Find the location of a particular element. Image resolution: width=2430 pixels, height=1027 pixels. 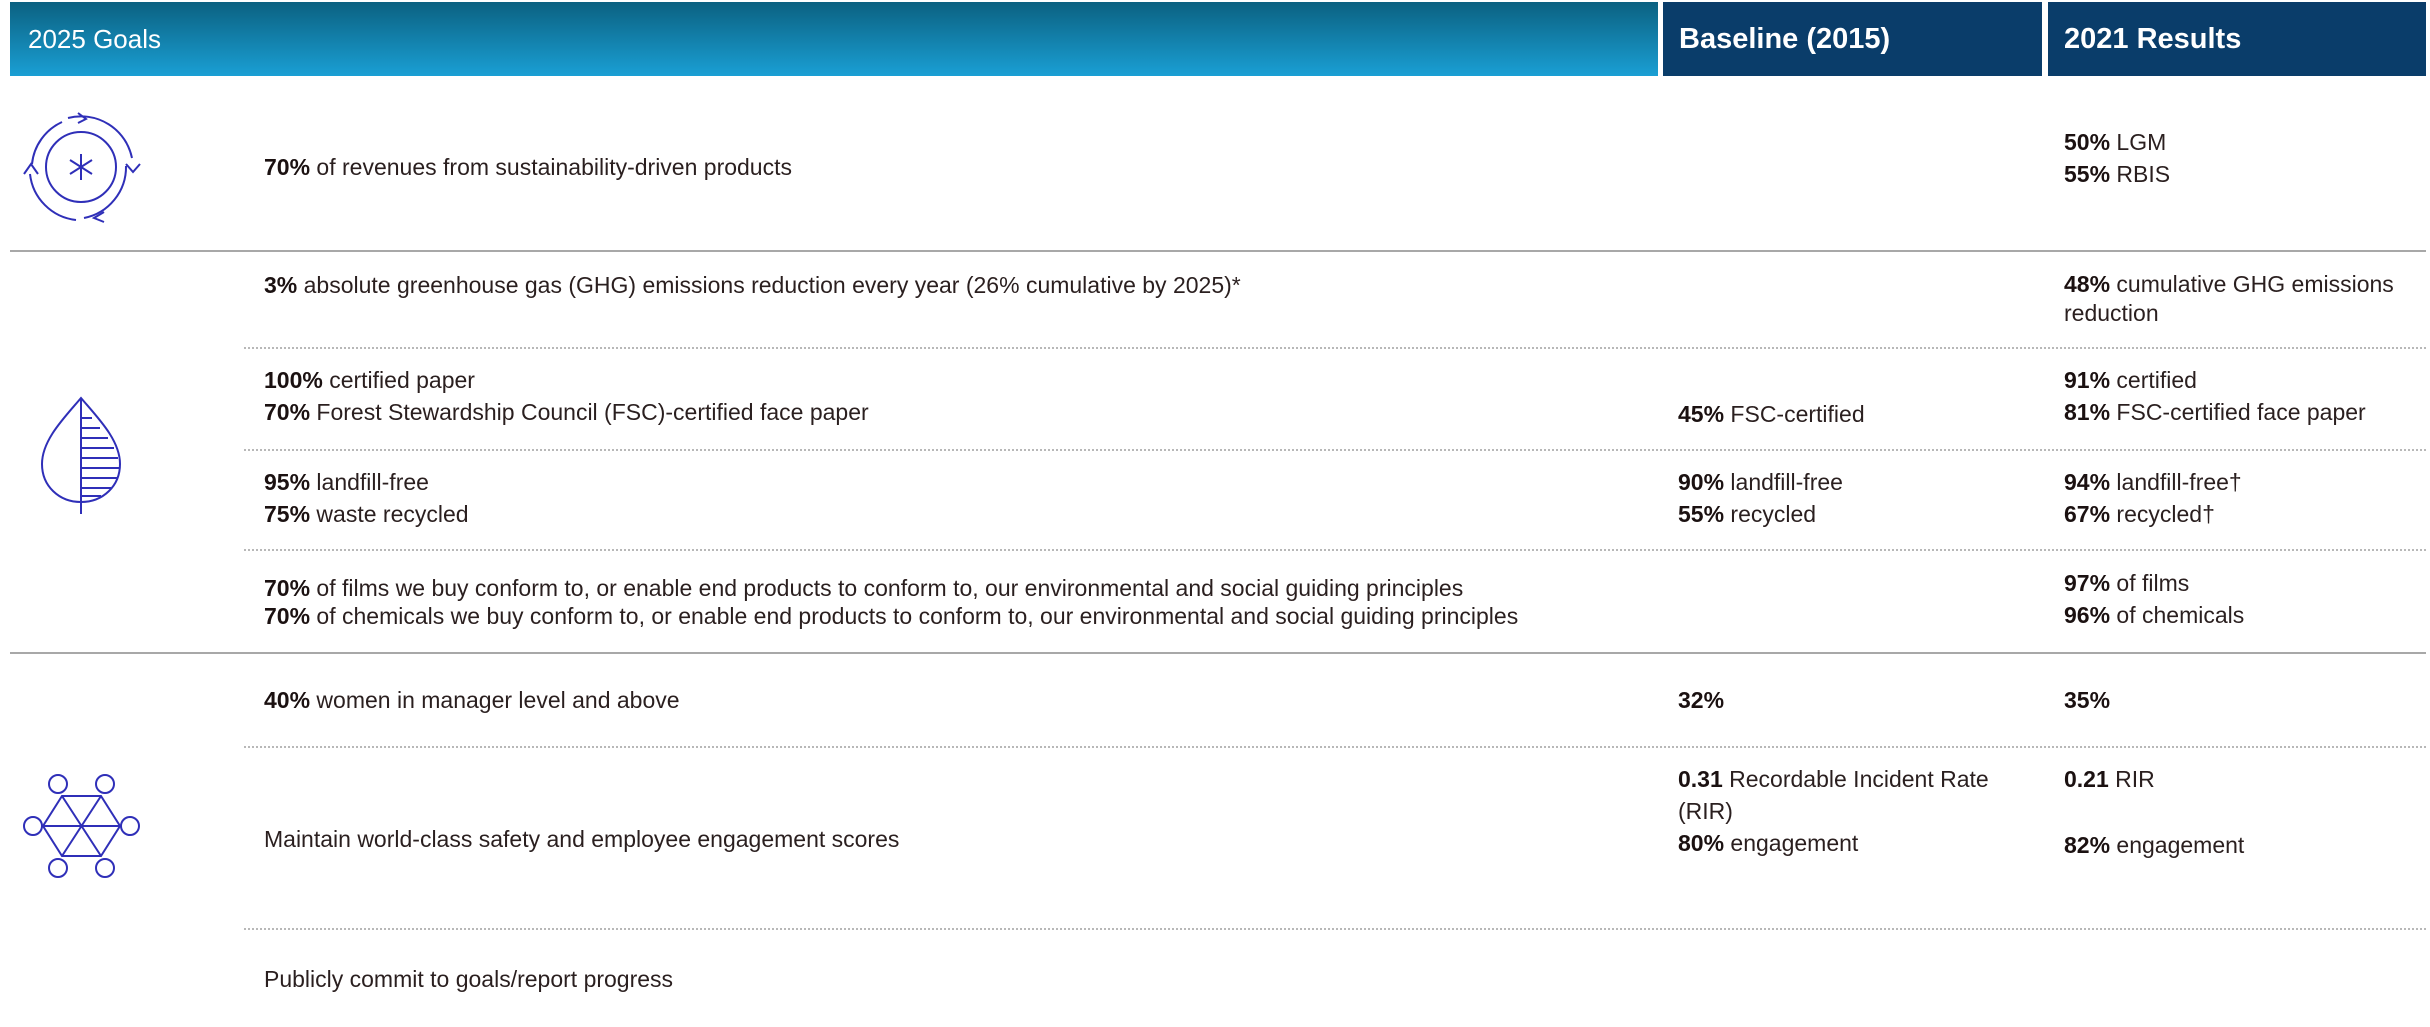

goal-women: 40% women in manager level and above is located at coordinates (472, 700).